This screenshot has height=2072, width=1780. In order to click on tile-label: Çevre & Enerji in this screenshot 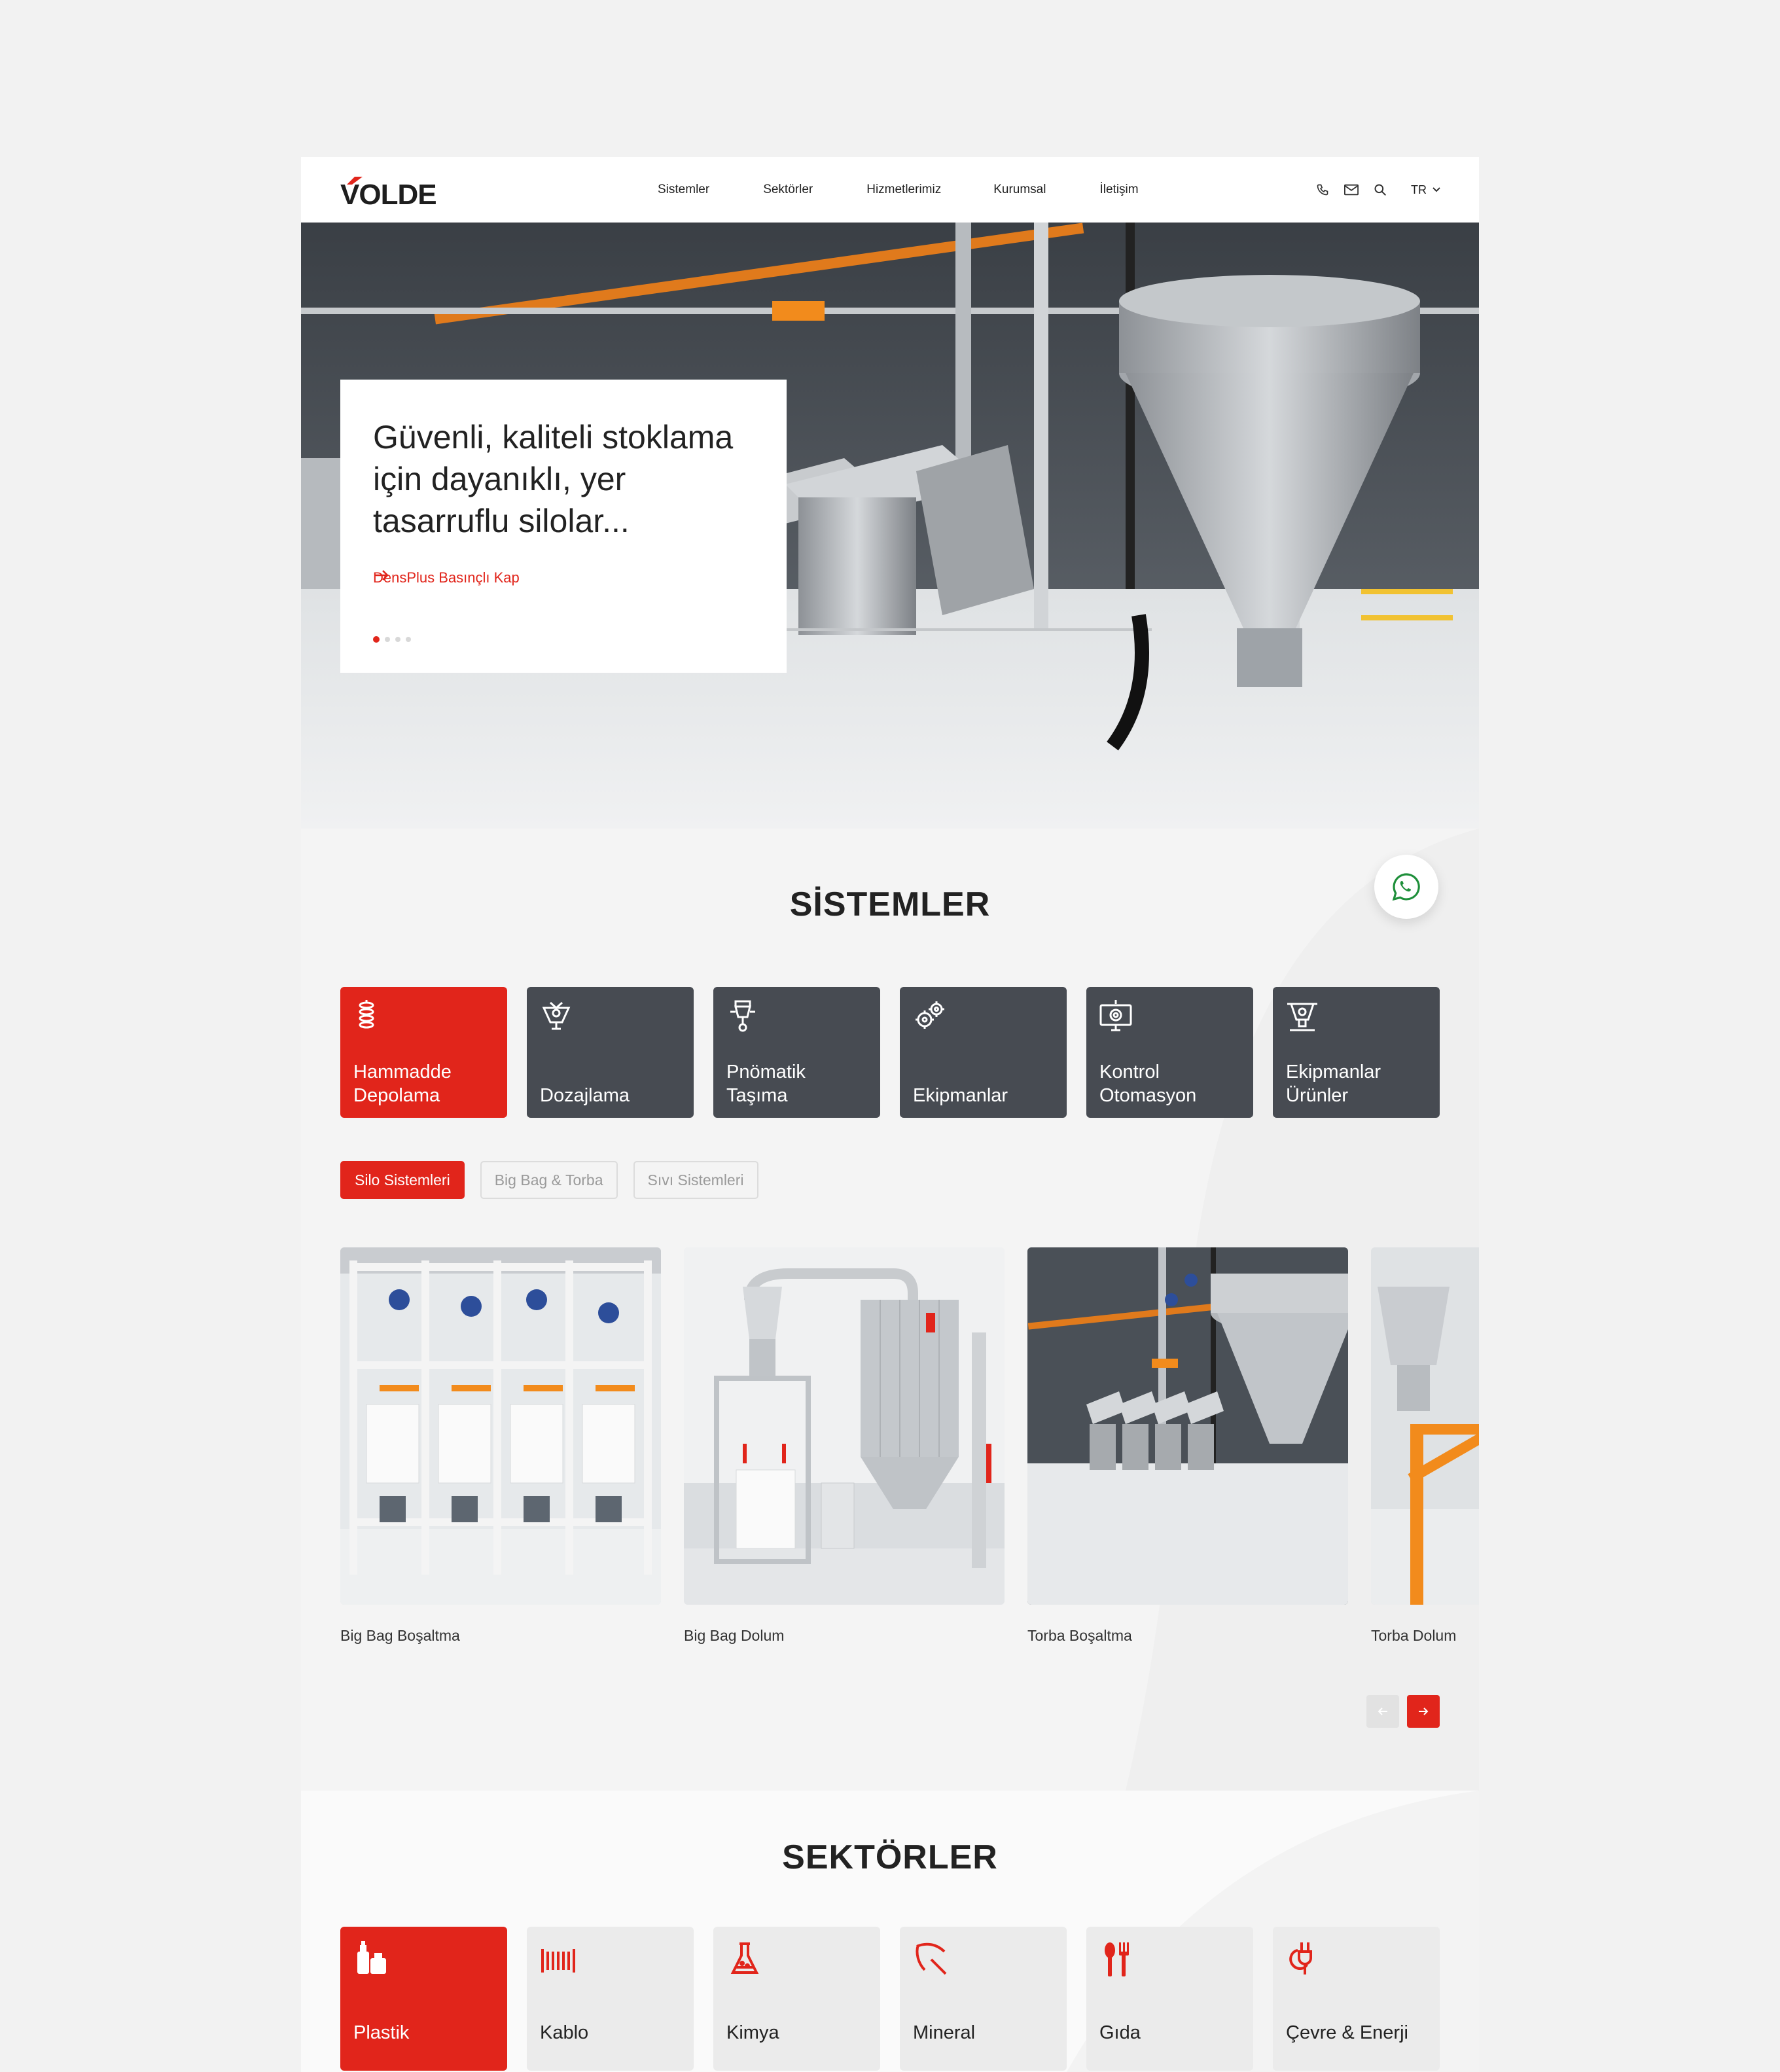, I will do `click(1347, 2032)`.